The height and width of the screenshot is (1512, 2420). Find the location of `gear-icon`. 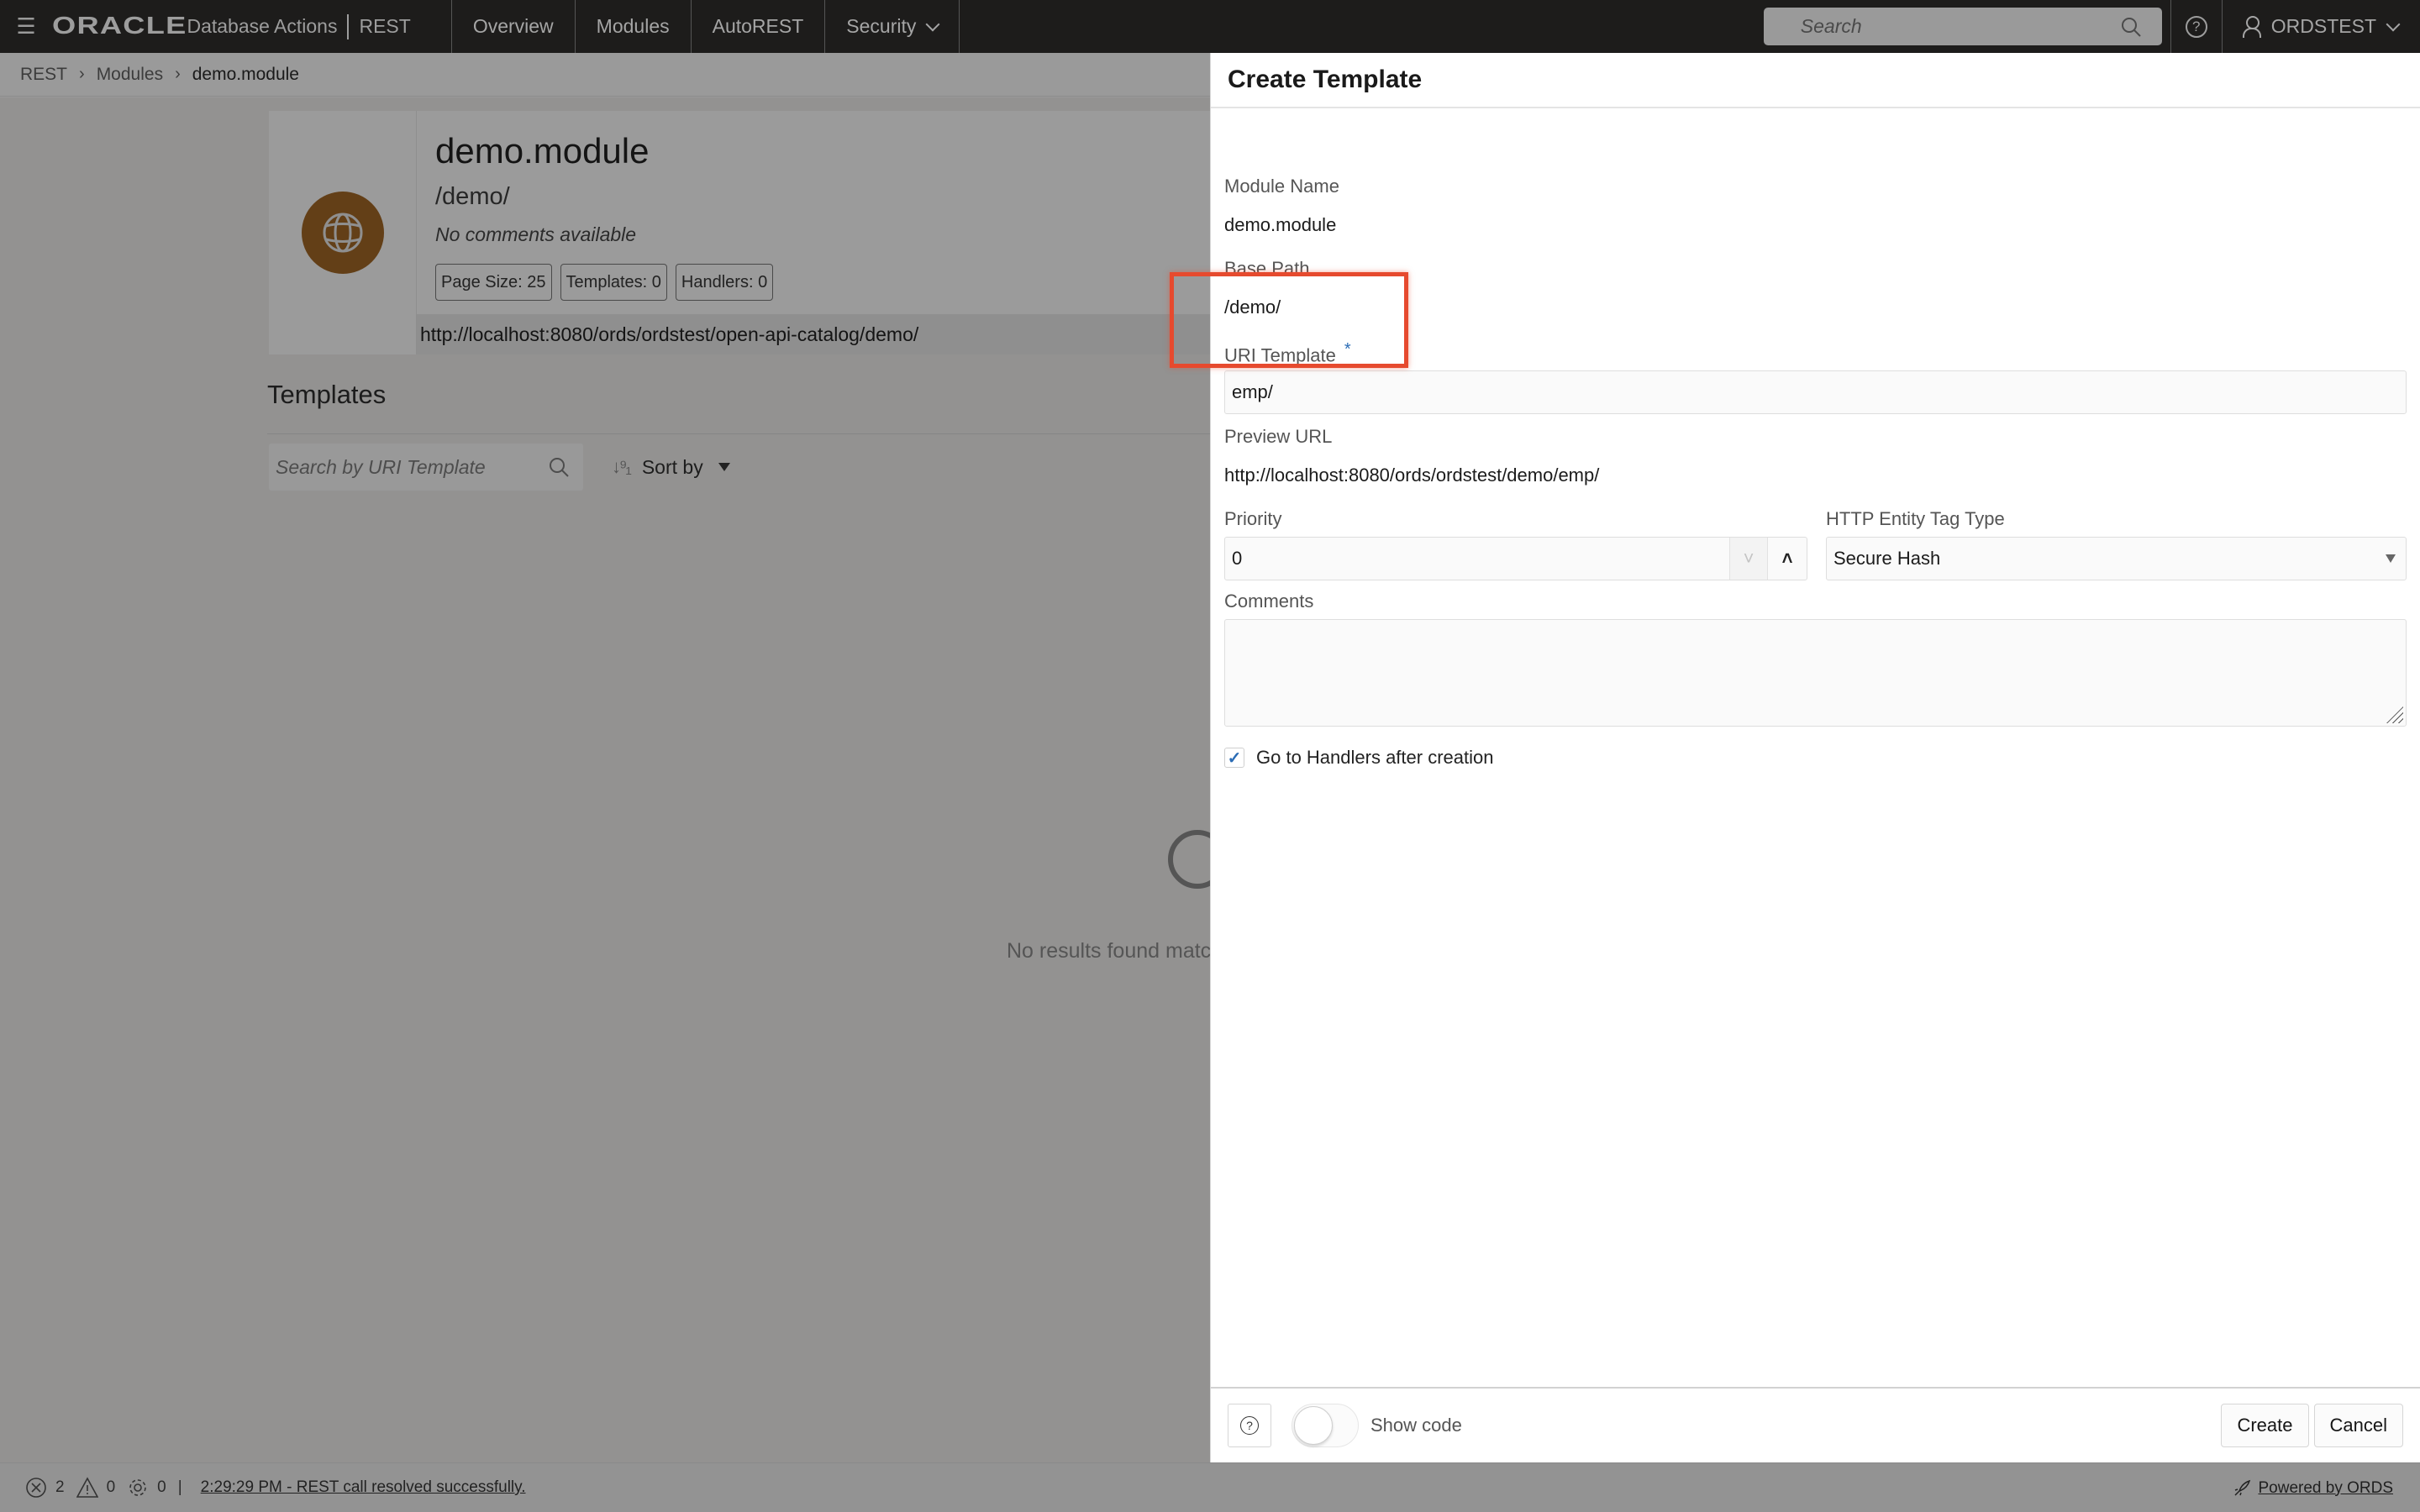

gear-icon is located at coordinates (138, 1488).